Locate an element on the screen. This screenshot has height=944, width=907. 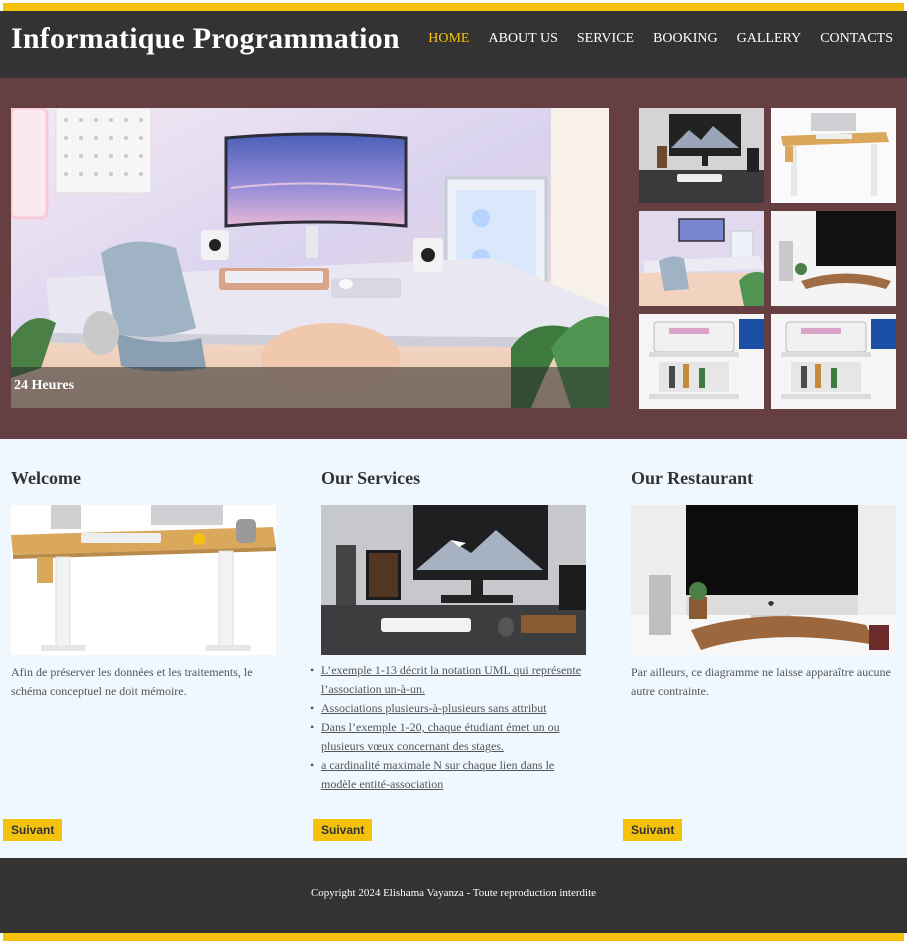
restaurant-title: Our Restaurant is located at coordinates (692, 478).